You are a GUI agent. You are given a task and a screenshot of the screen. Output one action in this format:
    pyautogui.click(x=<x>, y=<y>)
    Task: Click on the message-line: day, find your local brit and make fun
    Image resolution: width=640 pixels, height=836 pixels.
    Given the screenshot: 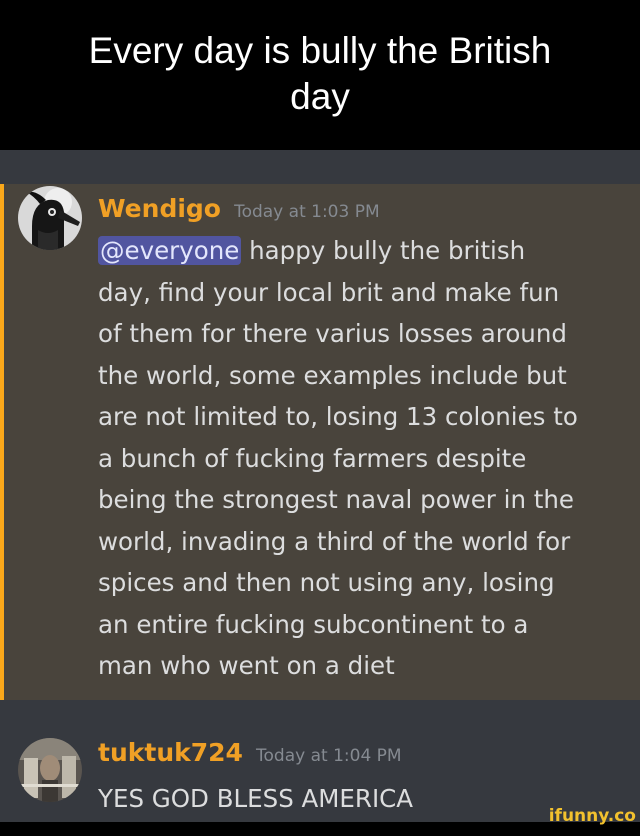 What is the action you would take?
    pyautogui.click(x=329, y=292)
    